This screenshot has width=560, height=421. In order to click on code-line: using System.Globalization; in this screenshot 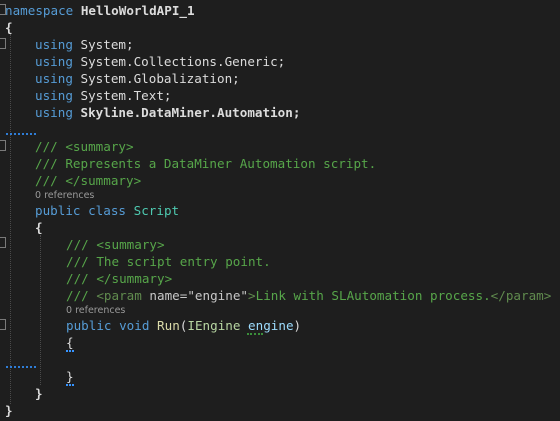, I will do `click(297, 78)`.